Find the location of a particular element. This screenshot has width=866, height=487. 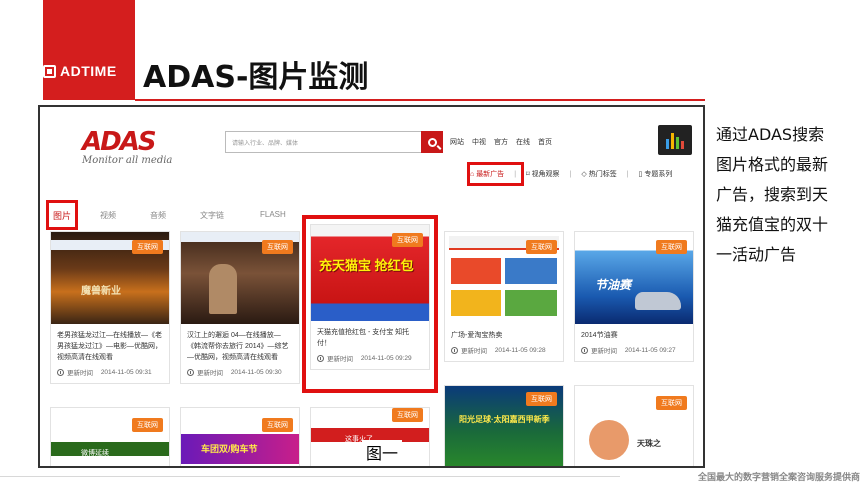

subnav-view: ⌑ 视角观察 is located at coordinates (543, 174).